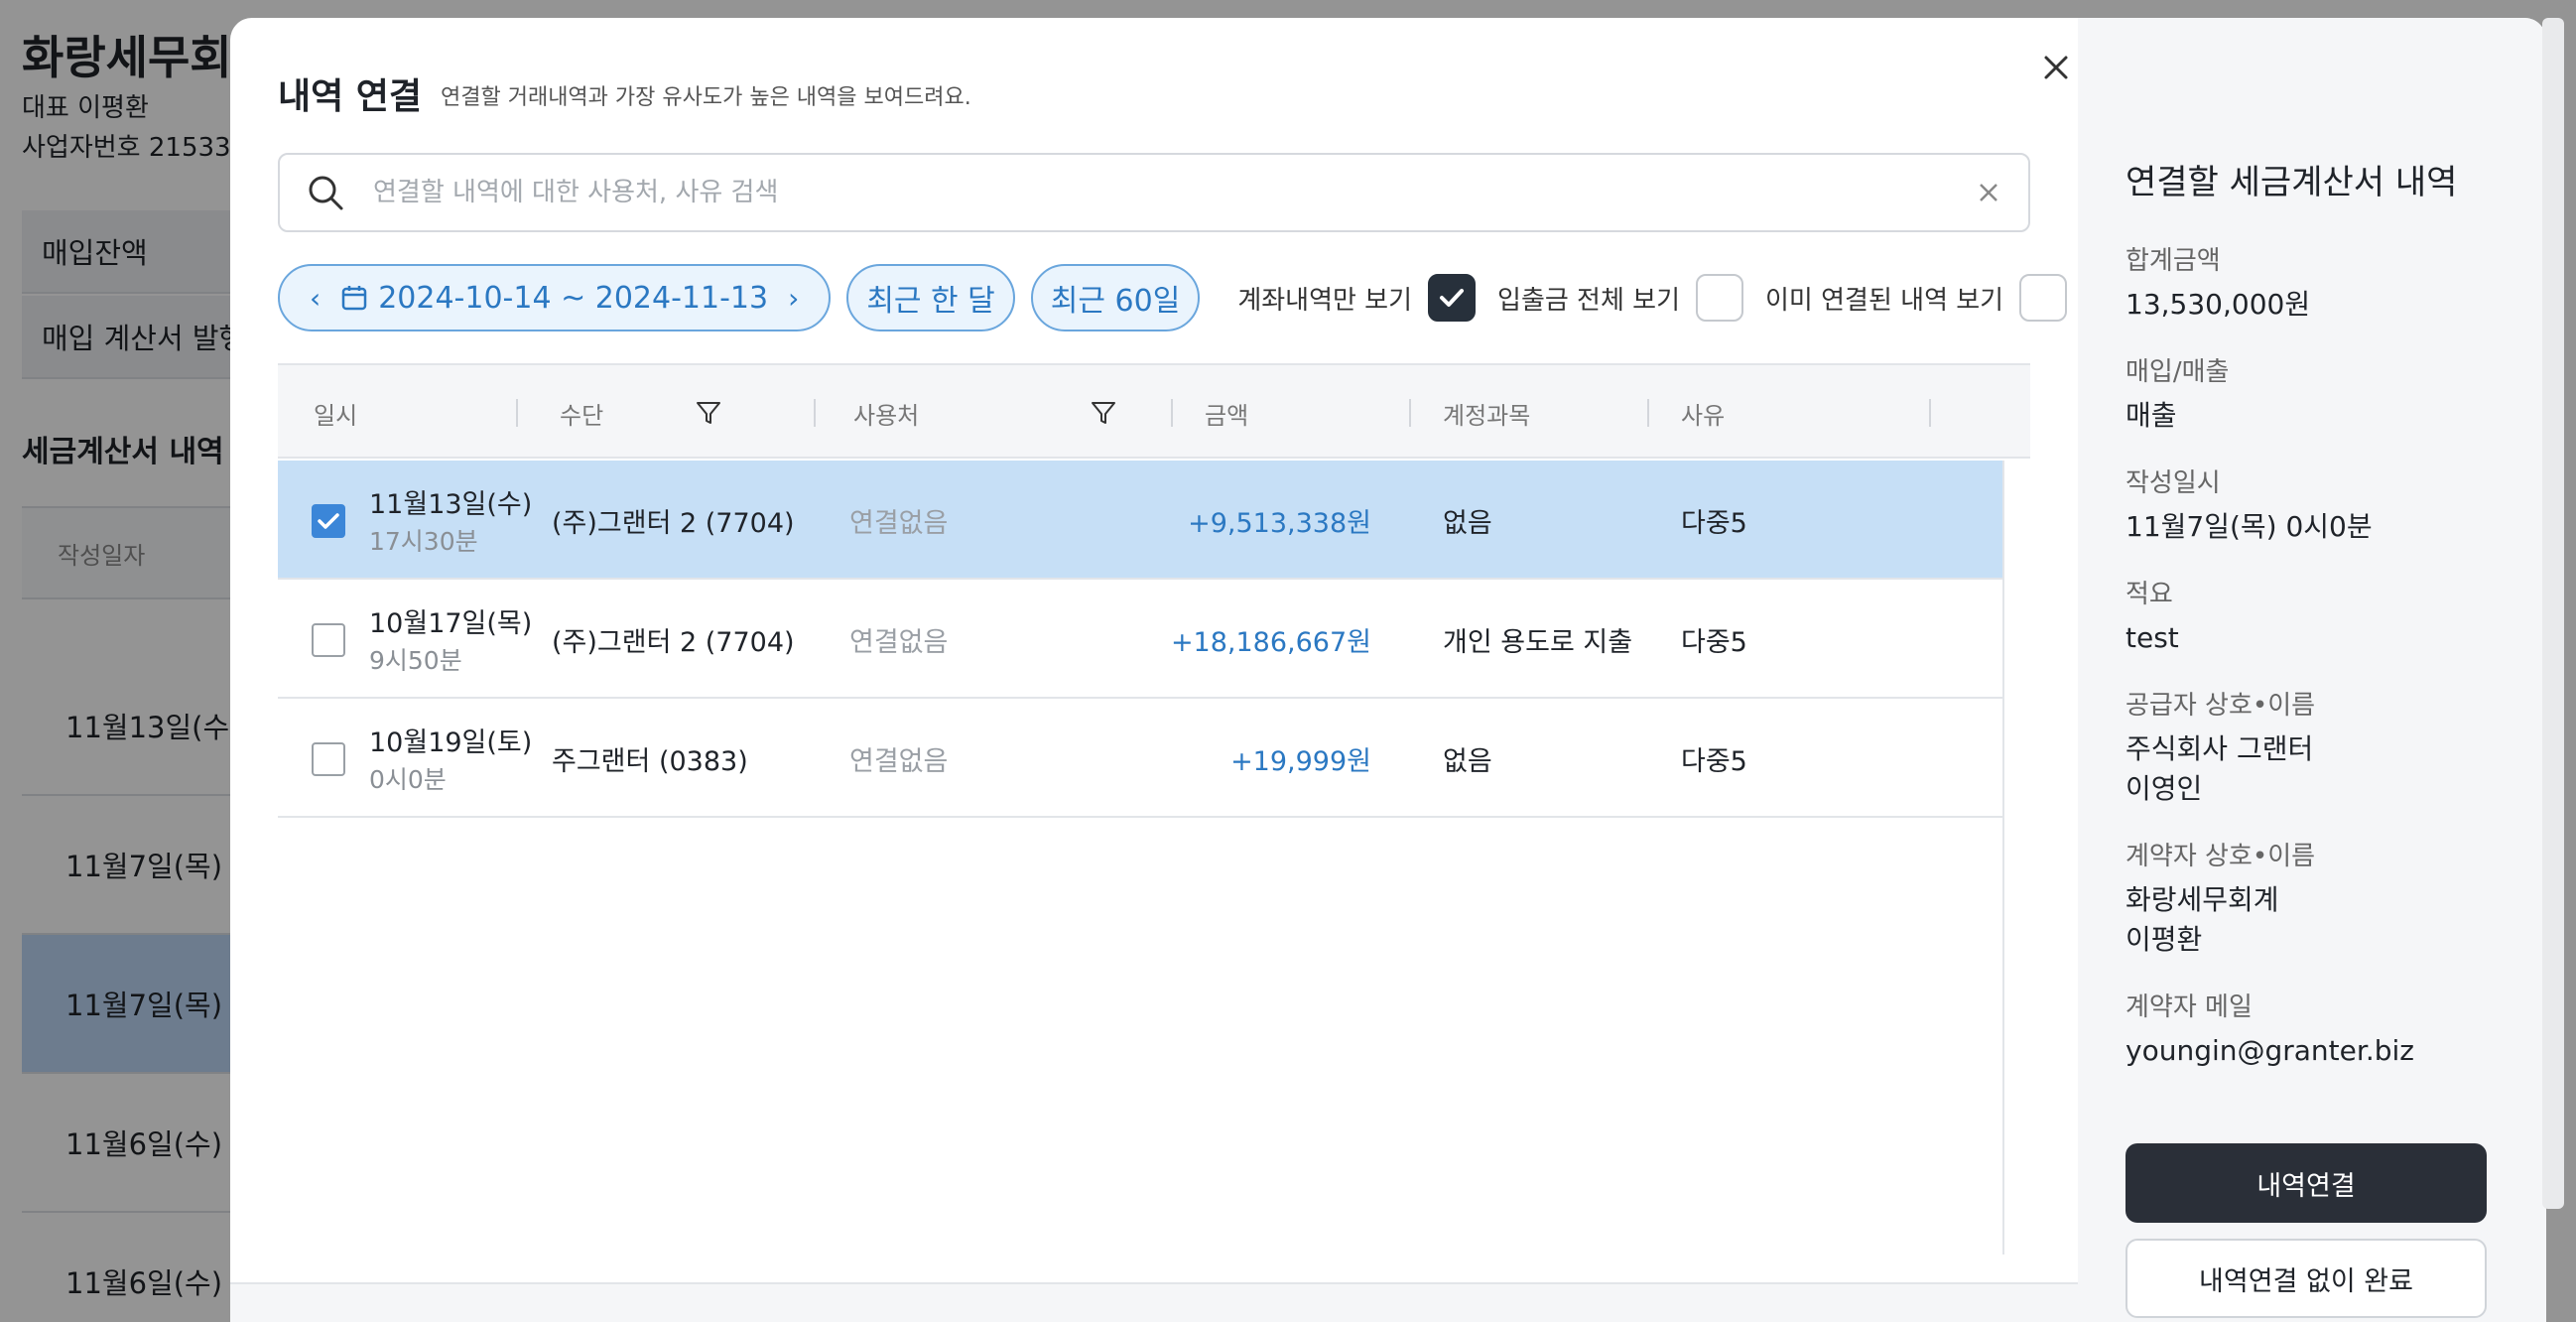  What do you see at coordinates (336, 413) in the screenshot?
I see `column-header-datetime: 일시` at bounding box center [336, 413].